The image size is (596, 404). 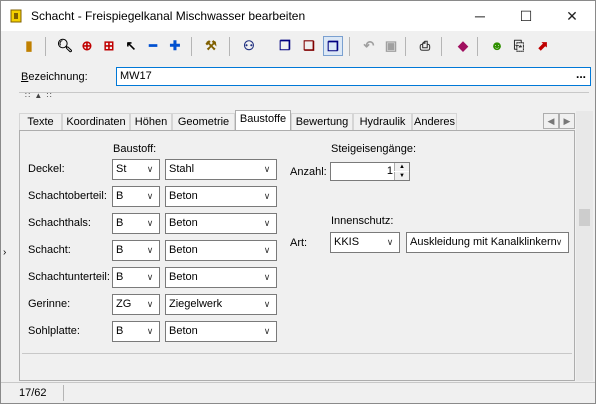 What do you see at coordinates (463, 46) in the screenshot?
I see `book-icon: ◆` at bounding box center [463, 46].